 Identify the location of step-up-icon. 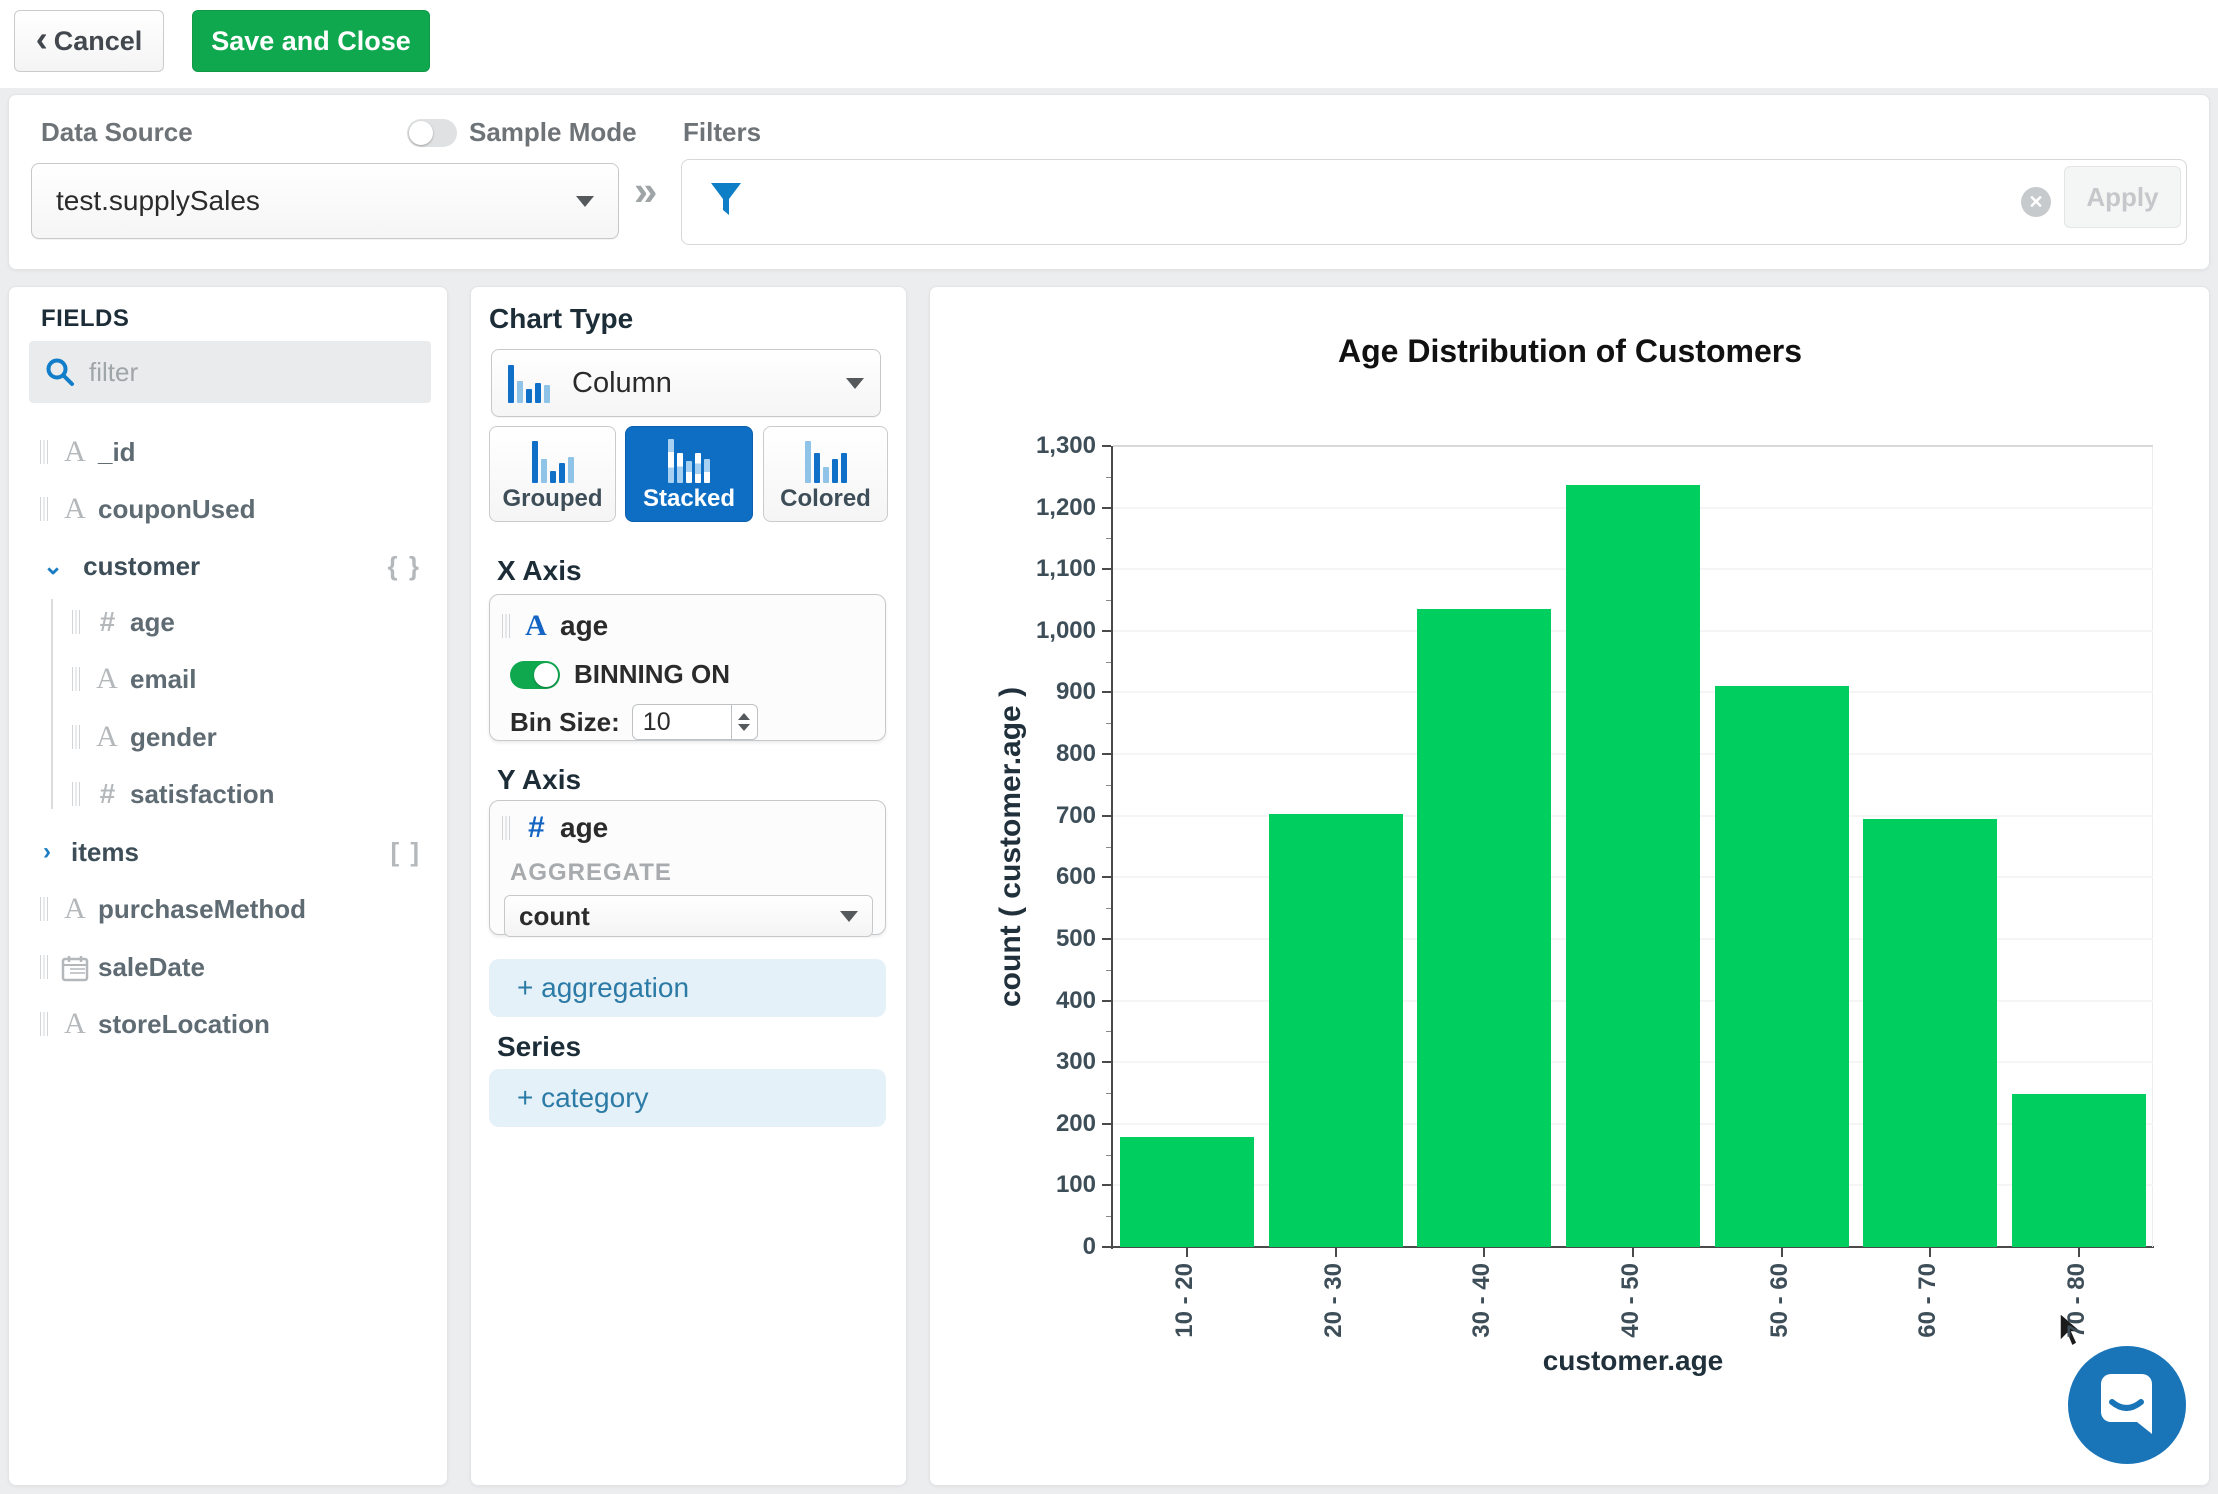
(744, 716).